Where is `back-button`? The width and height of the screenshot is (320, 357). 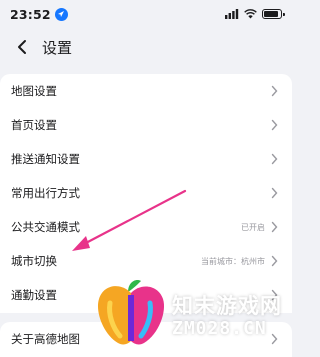
back-button is located at coordinates (22, 47).